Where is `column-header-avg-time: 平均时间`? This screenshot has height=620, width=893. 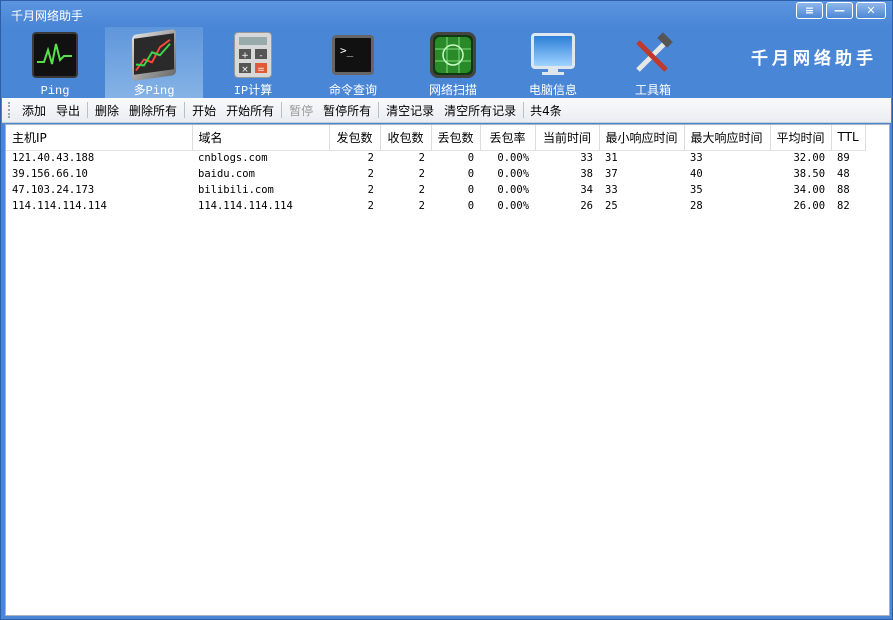 column-header-avg-time: 平均时间 is located at coordinates (801, 138).